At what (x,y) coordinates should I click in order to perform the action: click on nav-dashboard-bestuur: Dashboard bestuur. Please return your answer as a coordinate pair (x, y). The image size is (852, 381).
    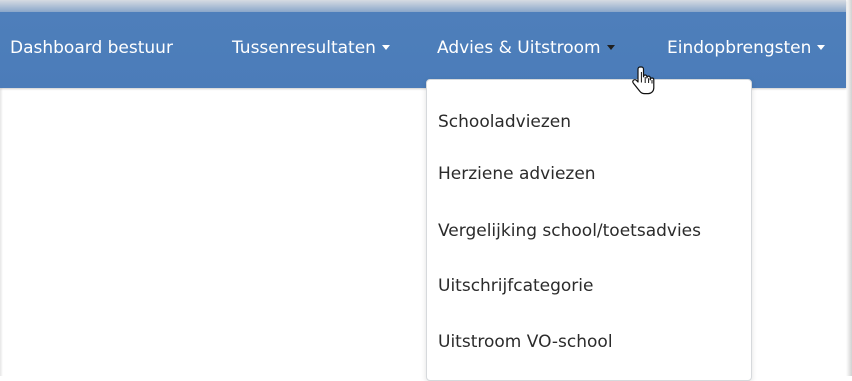
    Looking at the image, I should click on (91, 48).